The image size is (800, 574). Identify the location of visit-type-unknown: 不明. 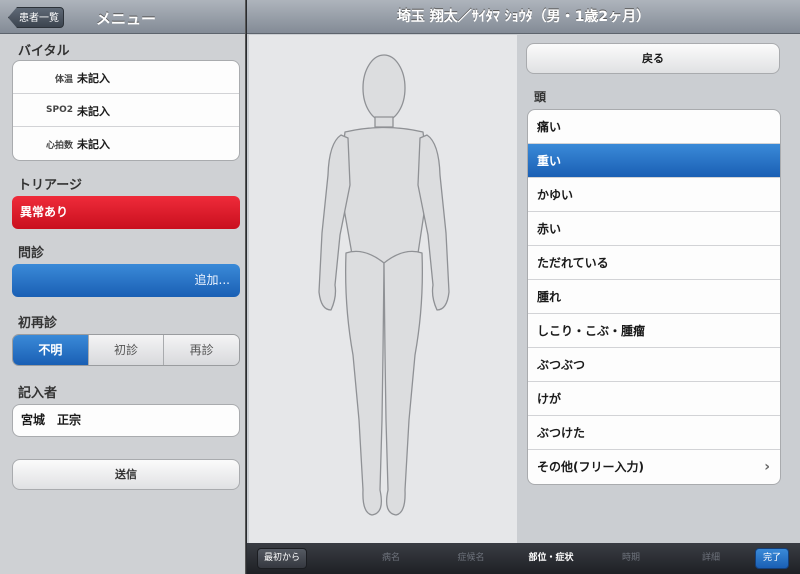
(50, 350).